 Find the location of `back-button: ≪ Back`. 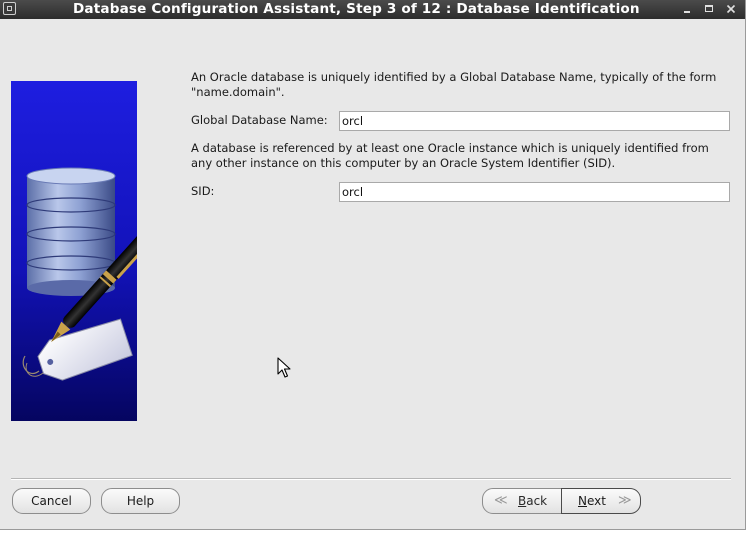

back-button: ≪ Back is located at coordinates (522, 501).